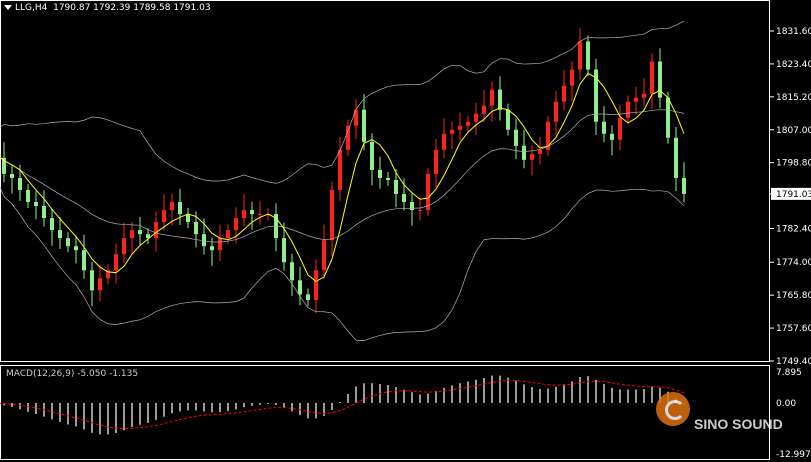 This screenshot has height=462, width=811. I want to click on watermark-en: SINO SOUND, so click(738, 424).